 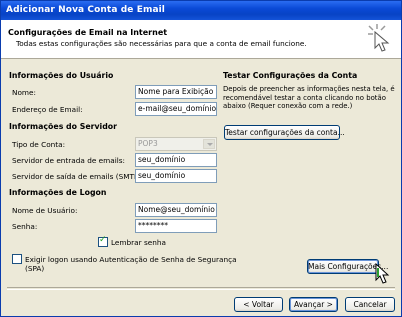 What do you see at coordinates (209, 144) in the screenshot?
I see `chevron-down-icon` at bounding box center [209, 144].